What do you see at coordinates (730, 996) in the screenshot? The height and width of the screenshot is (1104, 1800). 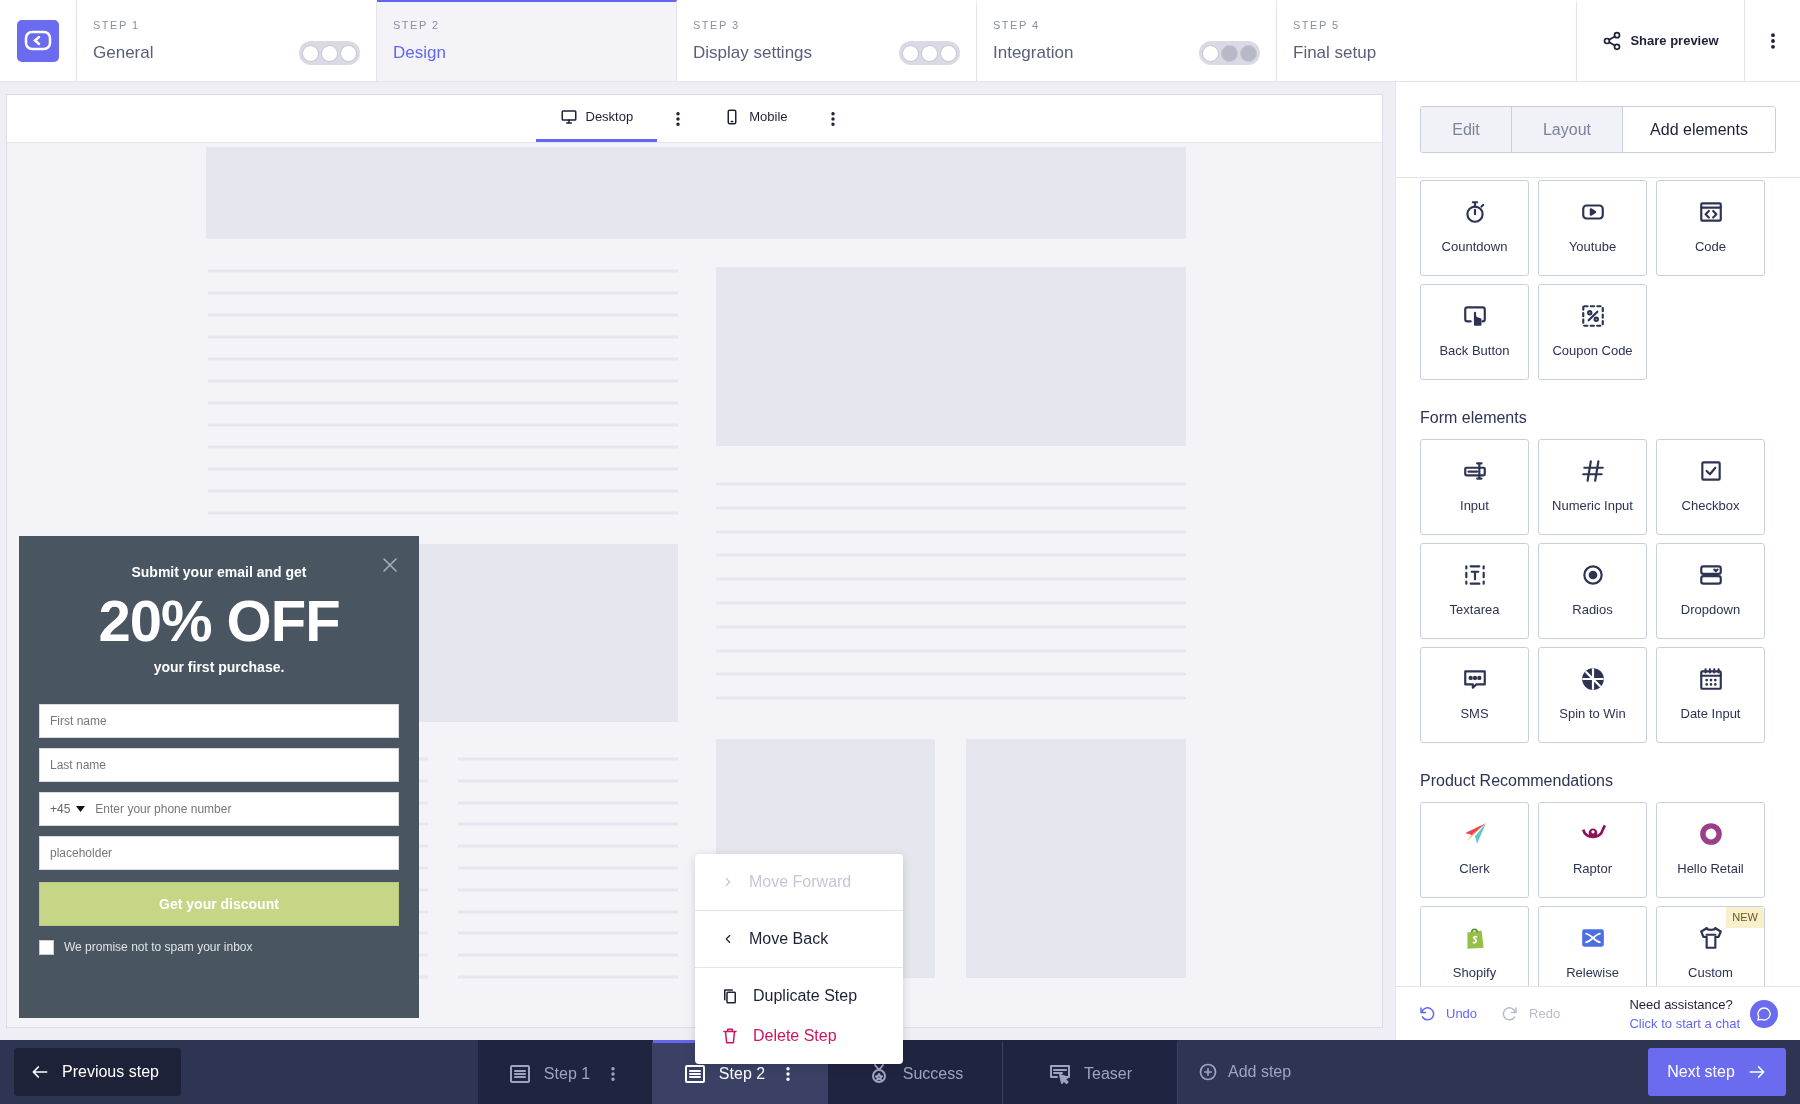 I see `copy-icon` at bounding box center [730, 996].